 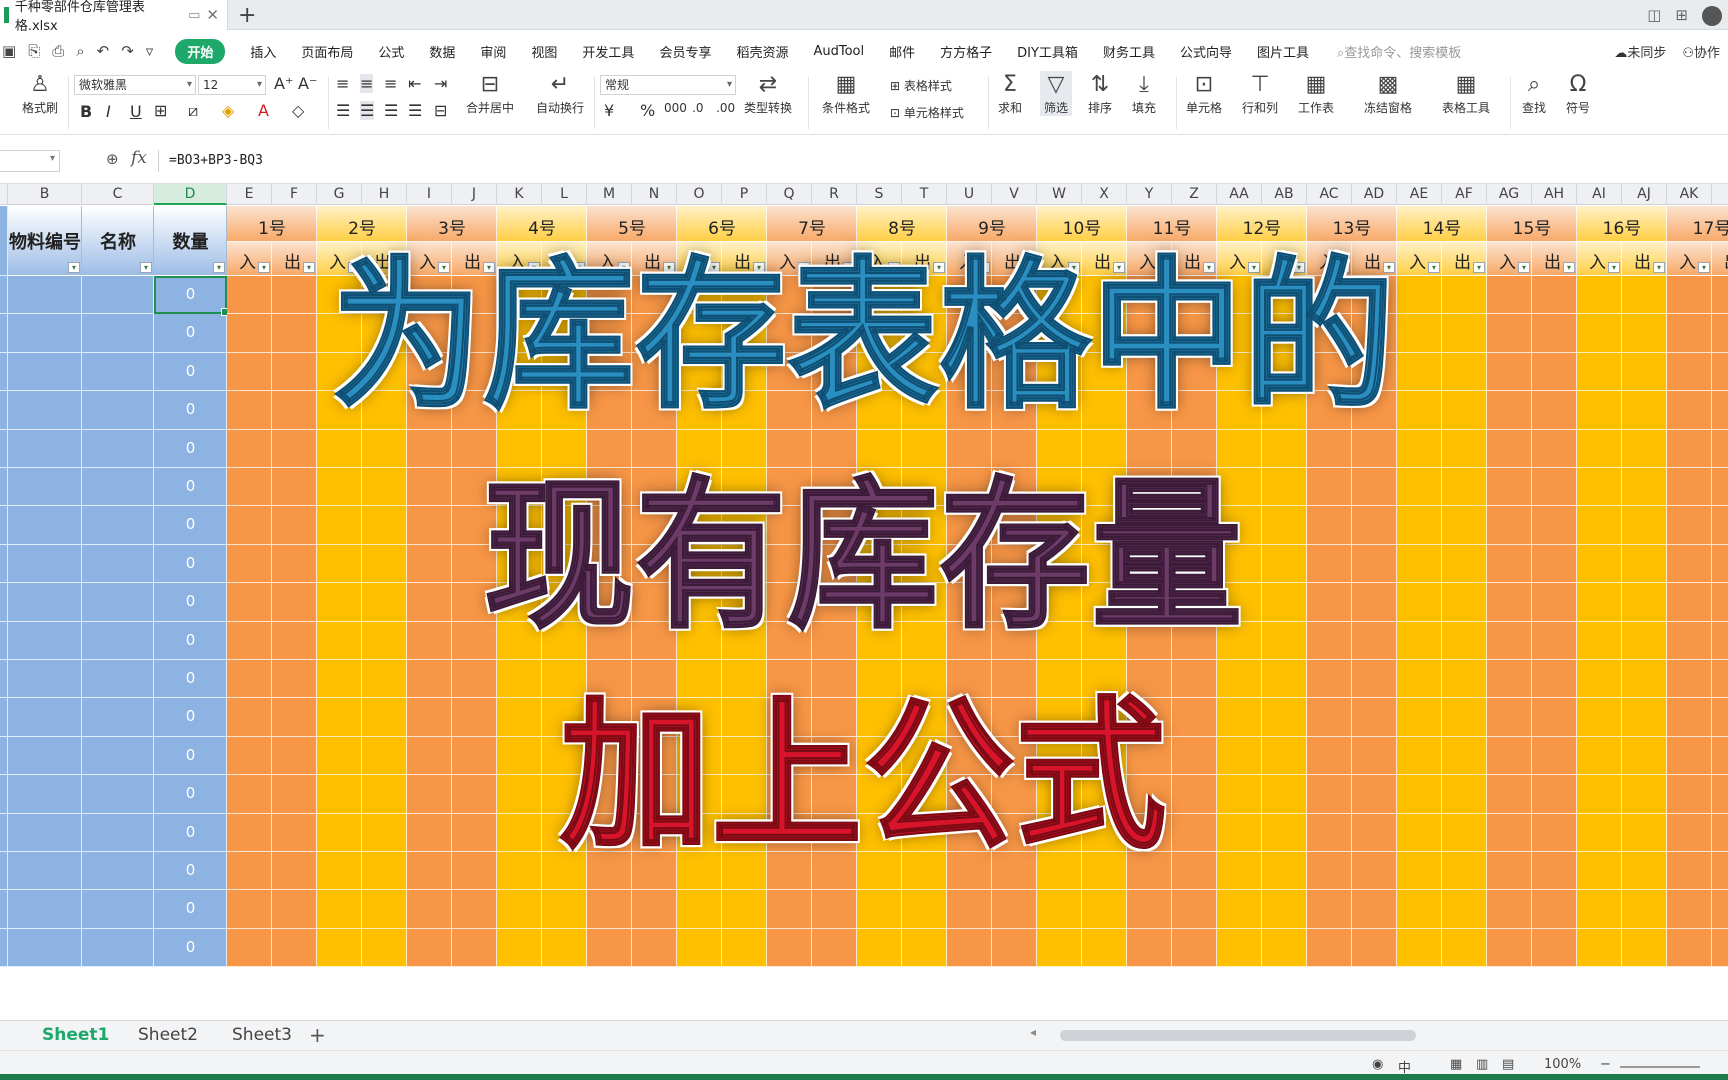 What do you see at coordinates (232, 85) in the screenshot?
I see `font-size-select: 12` at bounding box center [232, 85].